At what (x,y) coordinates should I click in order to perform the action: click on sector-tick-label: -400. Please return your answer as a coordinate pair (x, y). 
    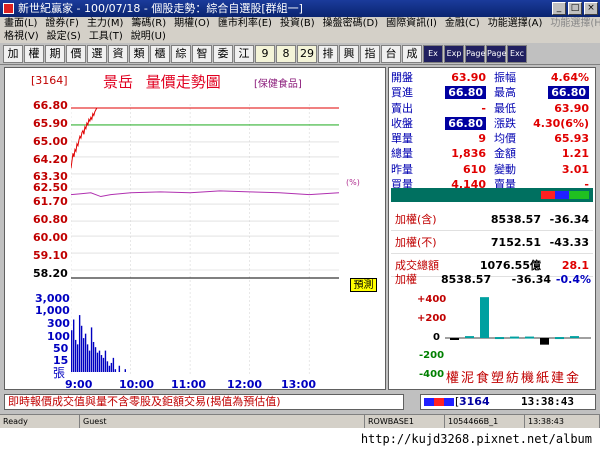
    Looking at the image, I should click on (432, 374).